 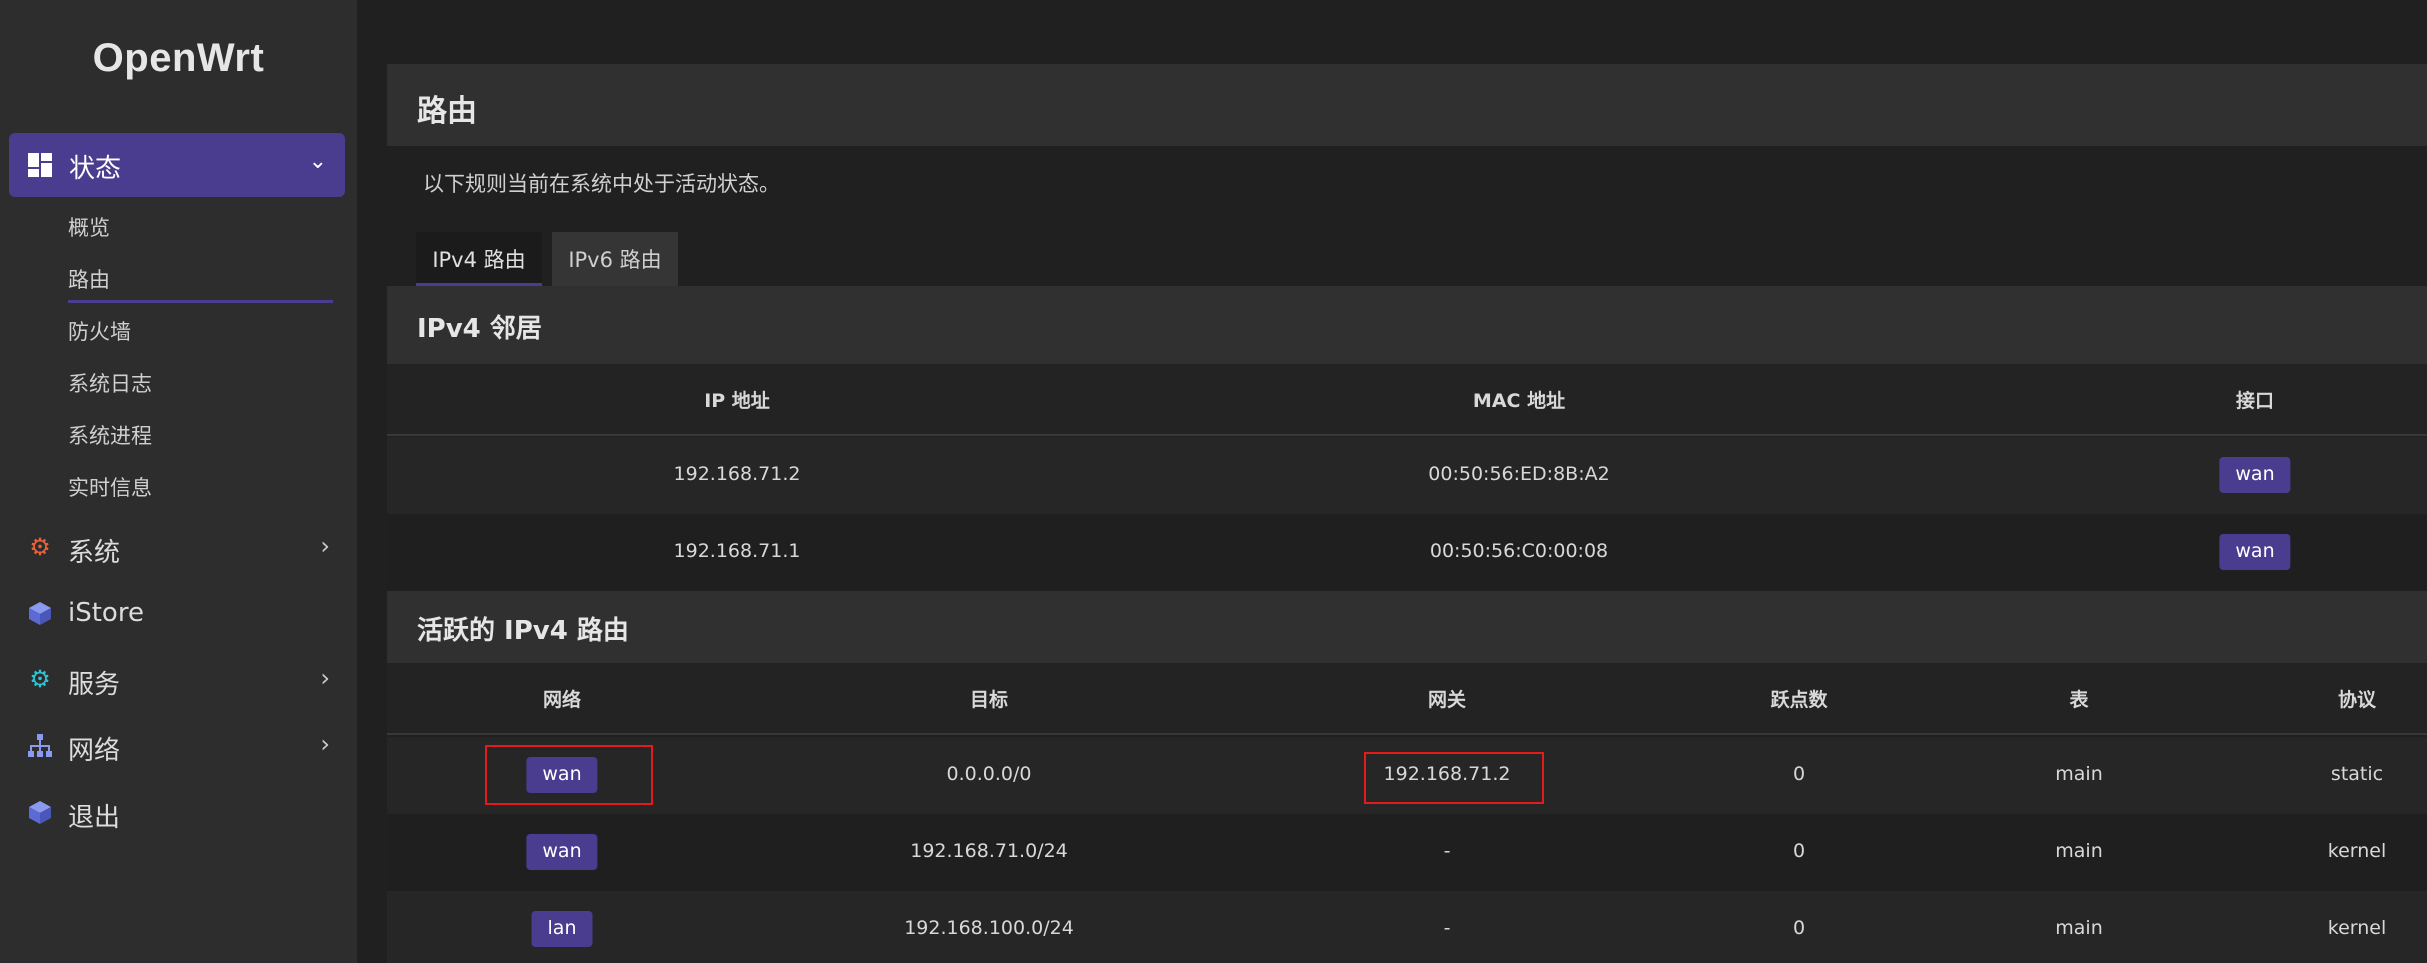 What do you see at coordinates (1407, 627) in the screenshot?
I see `routes-header: 活跃的 IPv4 路由` at bounding box center [1407, 627].